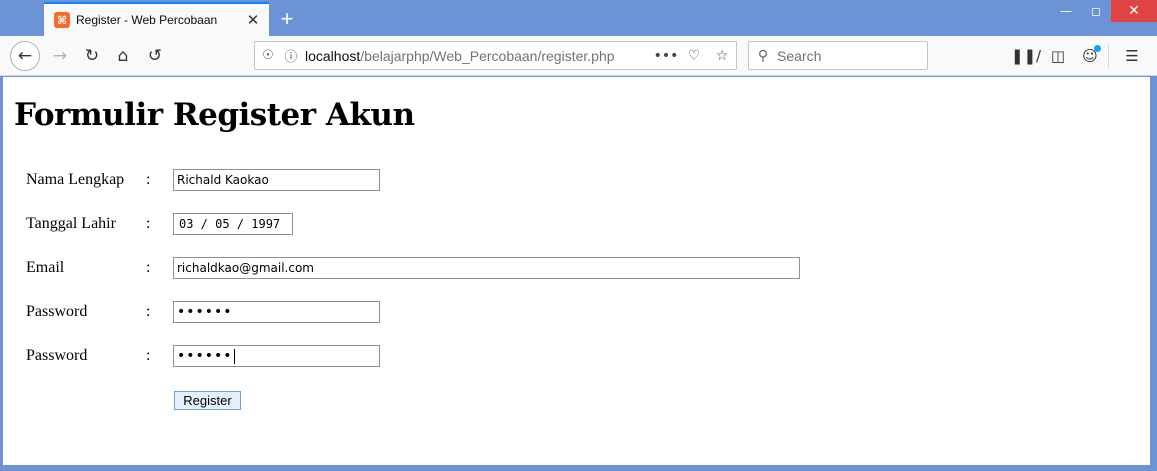 This screenshot has height=471, width=1157. Describe the element at coordinates (276, 180) in the screenshot. I see `nama-lengkap-input: Richald Kaokao` at that location.